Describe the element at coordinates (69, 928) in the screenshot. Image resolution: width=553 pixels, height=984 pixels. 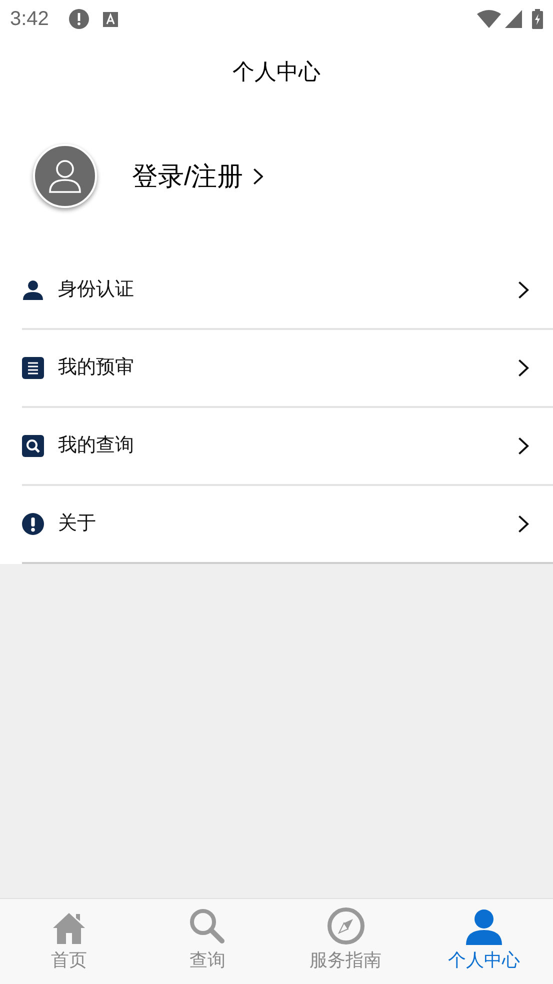
I see `home-icon` at that location.